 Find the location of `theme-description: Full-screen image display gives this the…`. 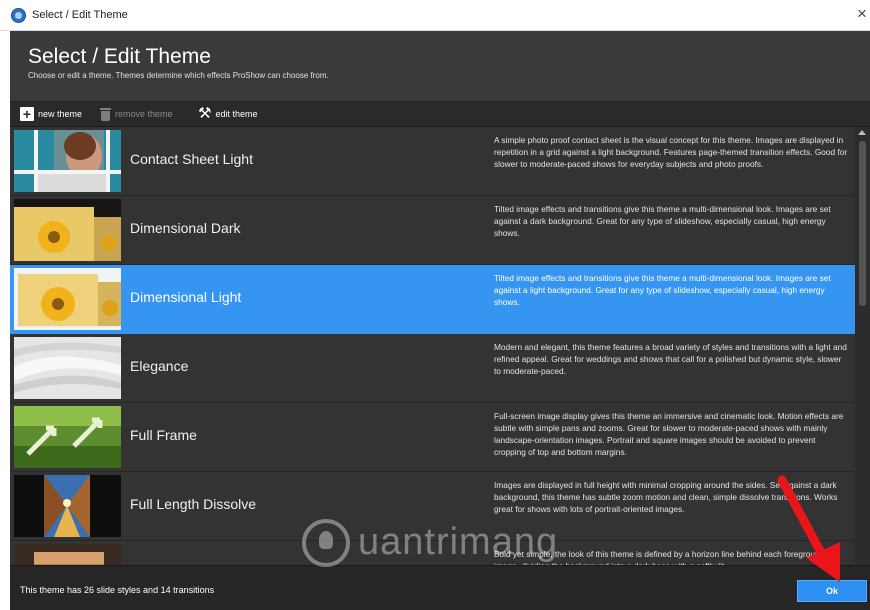

theme-description: Full-screen image display gives this the… is located at coordinates (669, 434).